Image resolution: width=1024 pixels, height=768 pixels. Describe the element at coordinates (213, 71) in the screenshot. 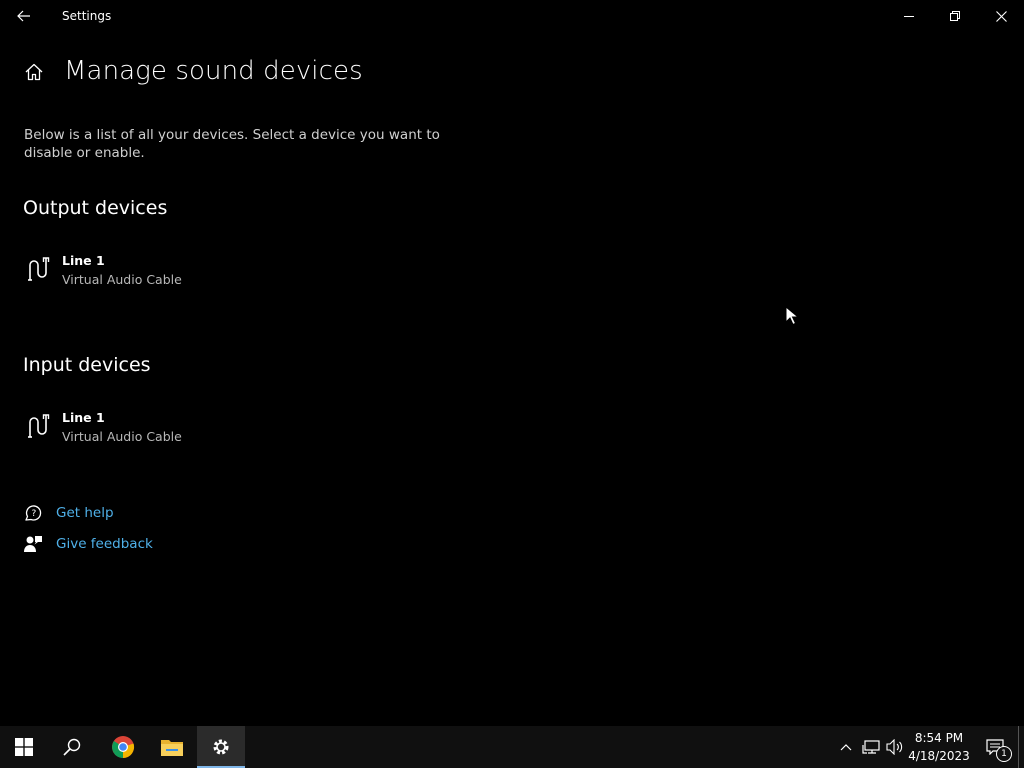

I see `page-title: Manage sound devices` at that location.